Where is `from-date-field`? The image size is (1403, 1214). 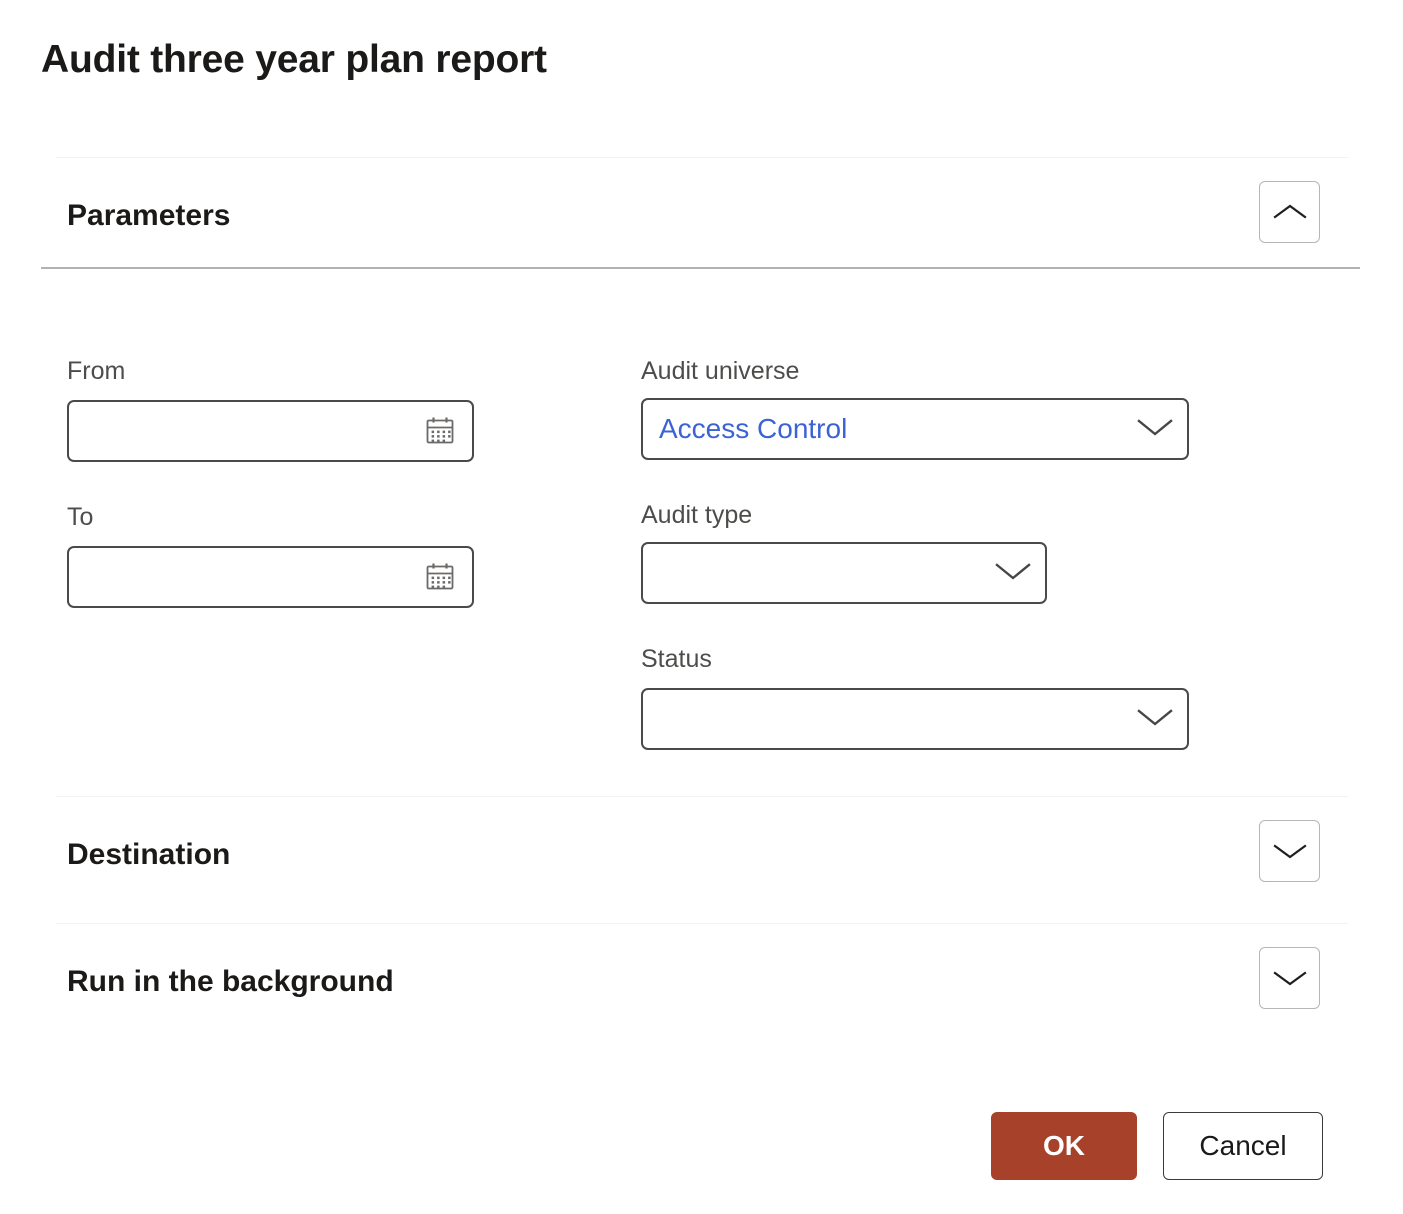 from-date-field is located at coordinates (270, 431).